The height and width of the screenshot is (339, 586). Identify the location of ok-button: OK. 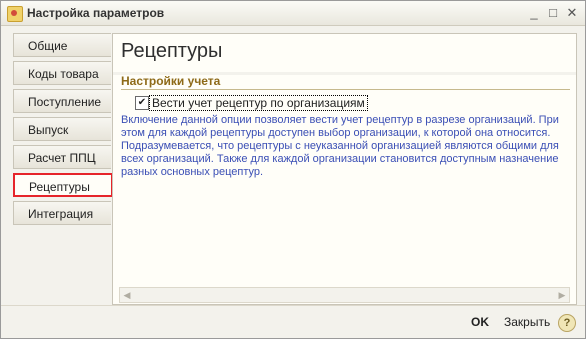
(480, 322).